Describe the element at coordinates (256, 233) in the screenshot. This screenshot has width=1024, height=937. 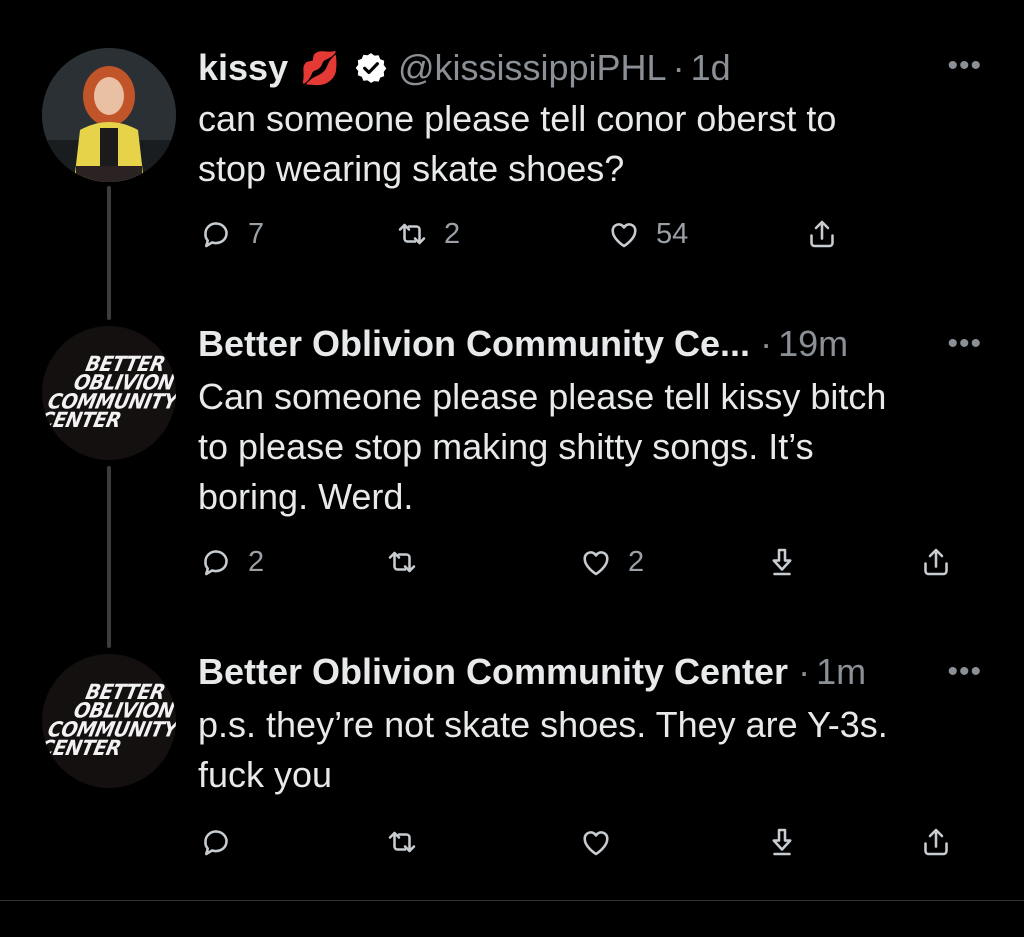
I see `reply-count: 7` at that location.